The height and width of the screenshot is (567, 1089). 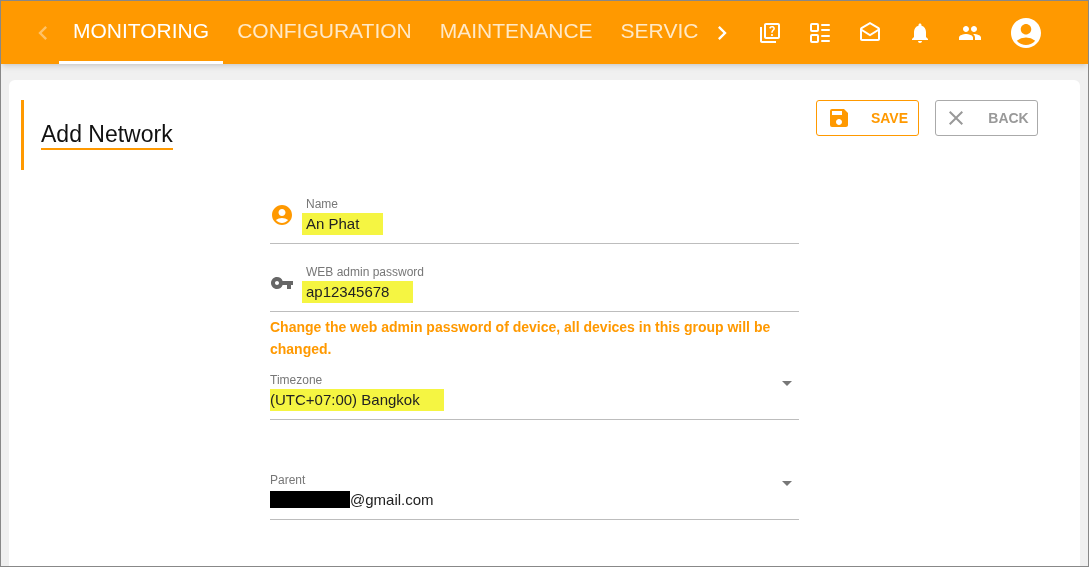 What do you see at coordinates (282, 215) in the screenshot?
I see `person-icon` at bounding box center [282, 215].